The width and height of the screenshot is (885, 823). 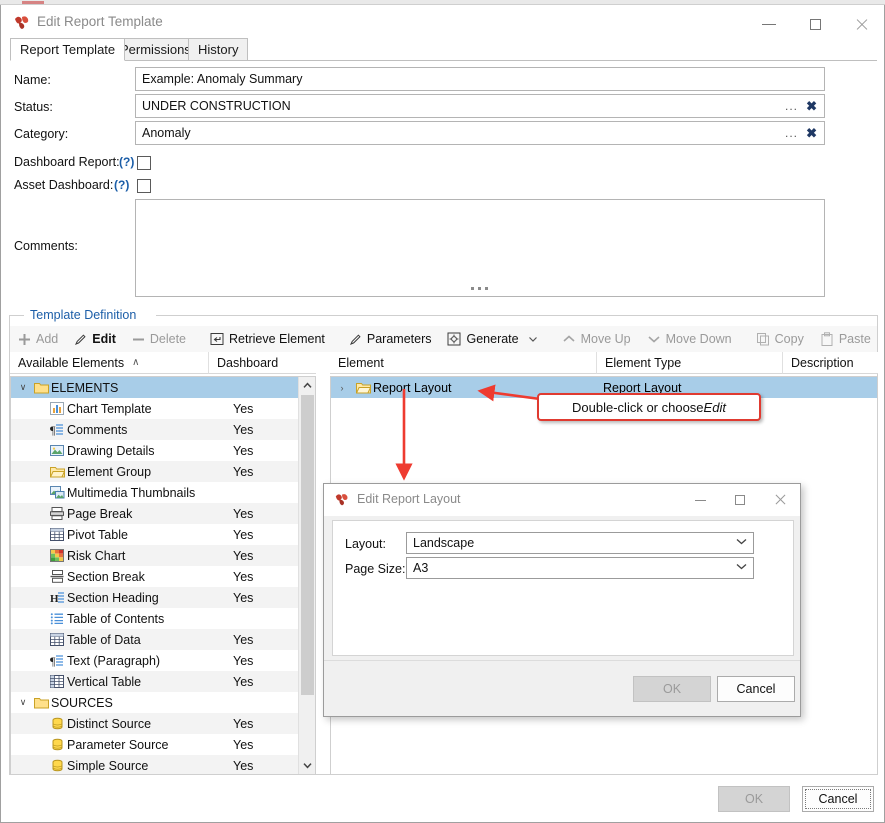 I want to click on generate-button: Generate, so click(x=492, y=339).